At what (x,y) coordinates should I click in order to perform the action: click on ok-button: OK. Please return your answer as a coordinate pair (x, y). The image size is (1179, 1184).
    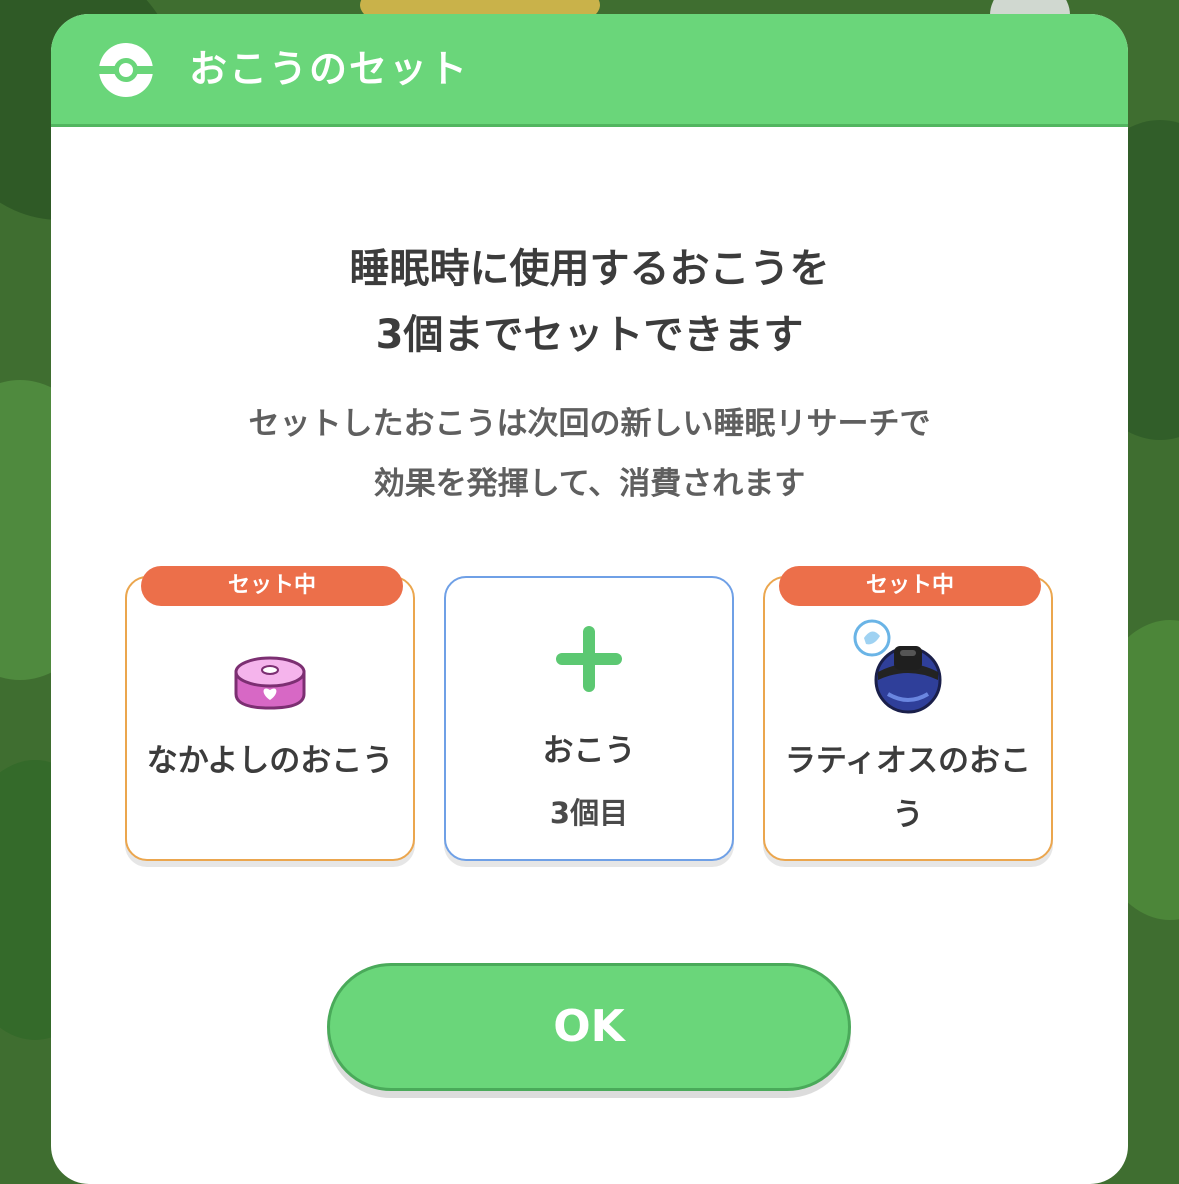
    Looking at the image, I should click on (589, 1027).